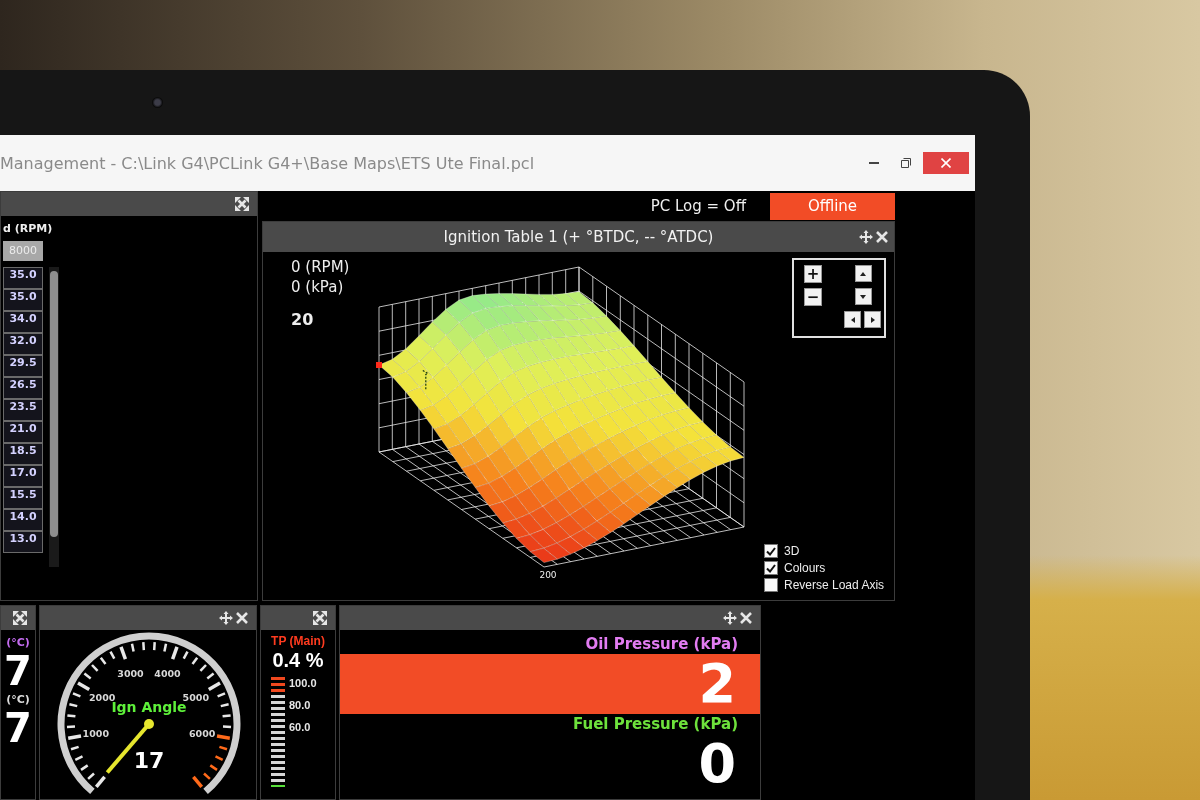  What do you see at coordinates (23, 344) in the screenshot?
I see `table-cell: 32.0` at bounding box center [23, 344].